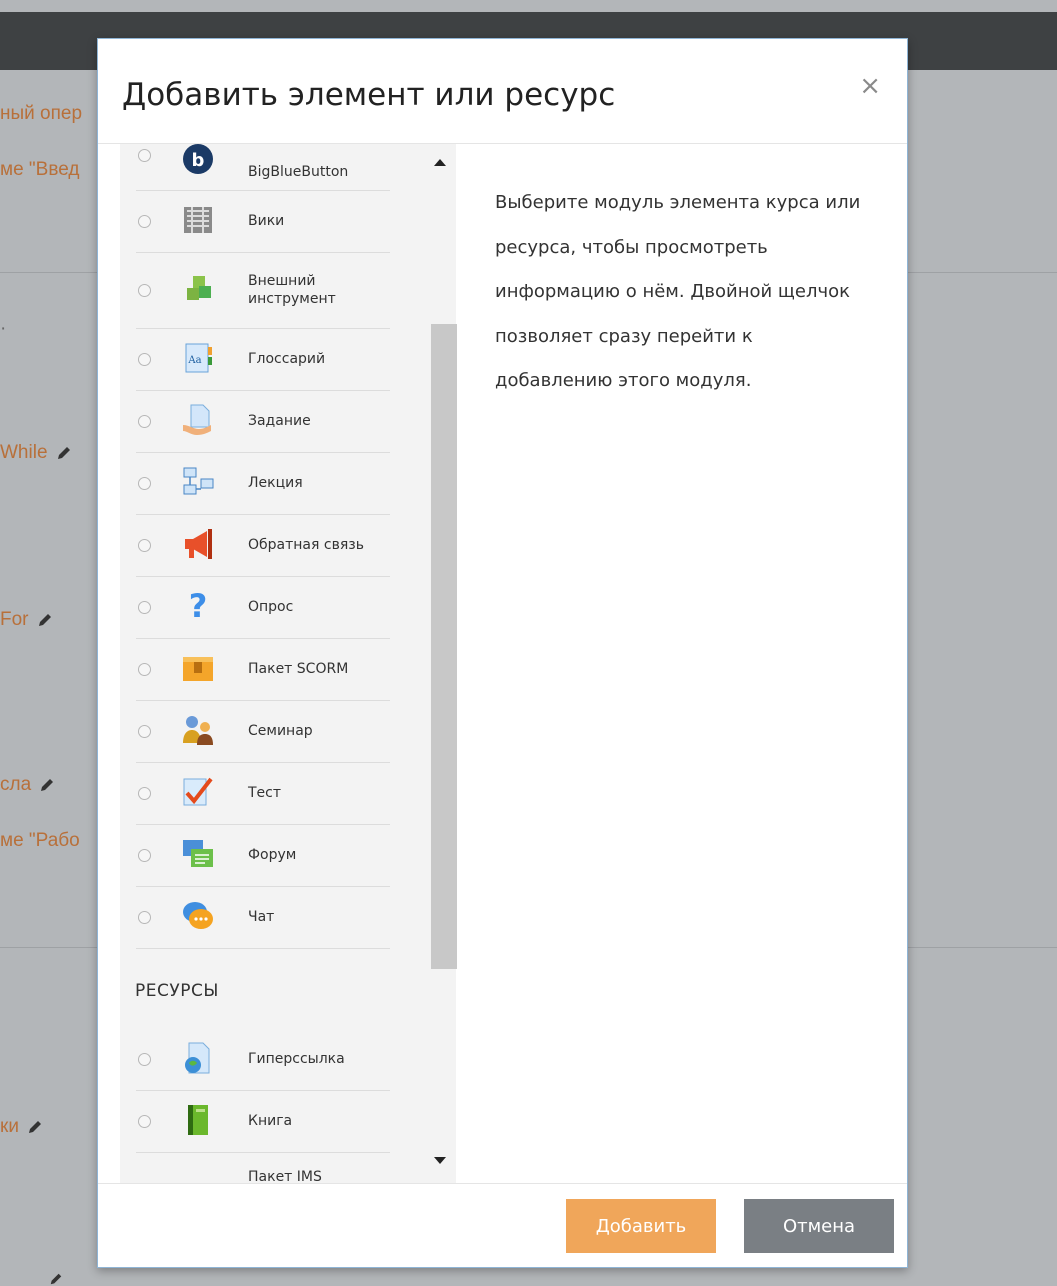 The width and height of the screenshot is (1057, 1286). Describe the element at coordinates (285, 1176) in the screenshot. I see `module-label: Пакет IMS` at that location.